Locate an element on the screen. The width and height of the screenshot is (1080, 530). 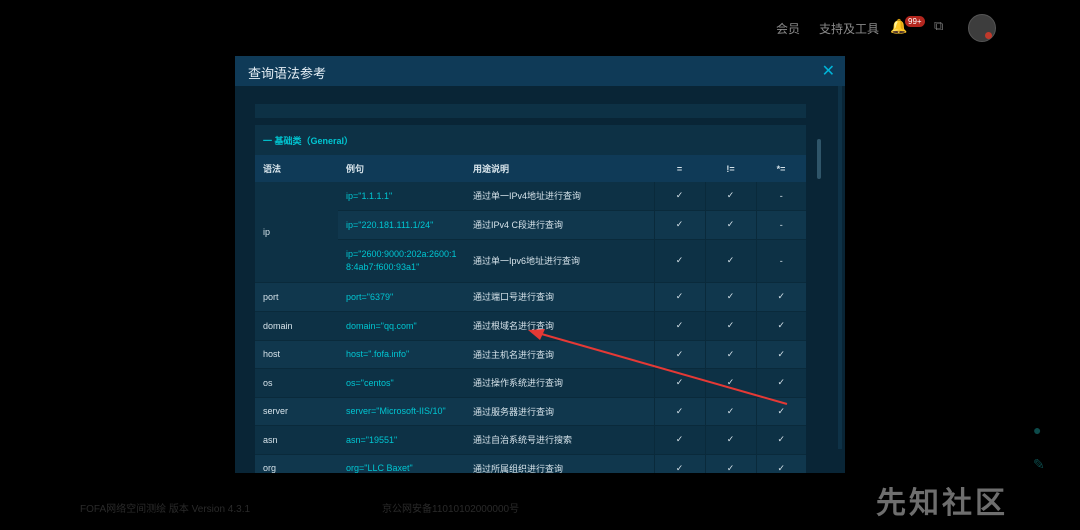
annotation-arrow is located at coordinates (658, 367).